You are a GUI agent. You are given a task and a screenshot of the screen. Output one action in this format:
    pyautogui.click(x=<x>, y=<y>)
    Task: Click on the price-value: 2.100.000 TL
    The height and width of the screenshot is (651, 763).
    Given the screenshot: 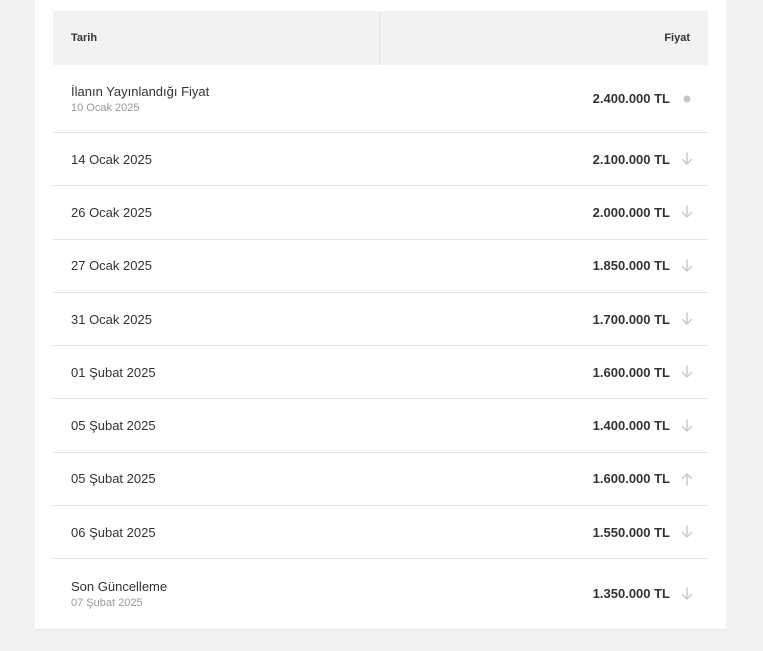 What is the action you would take?
    pyautogui.click(x=631, y=159)
    